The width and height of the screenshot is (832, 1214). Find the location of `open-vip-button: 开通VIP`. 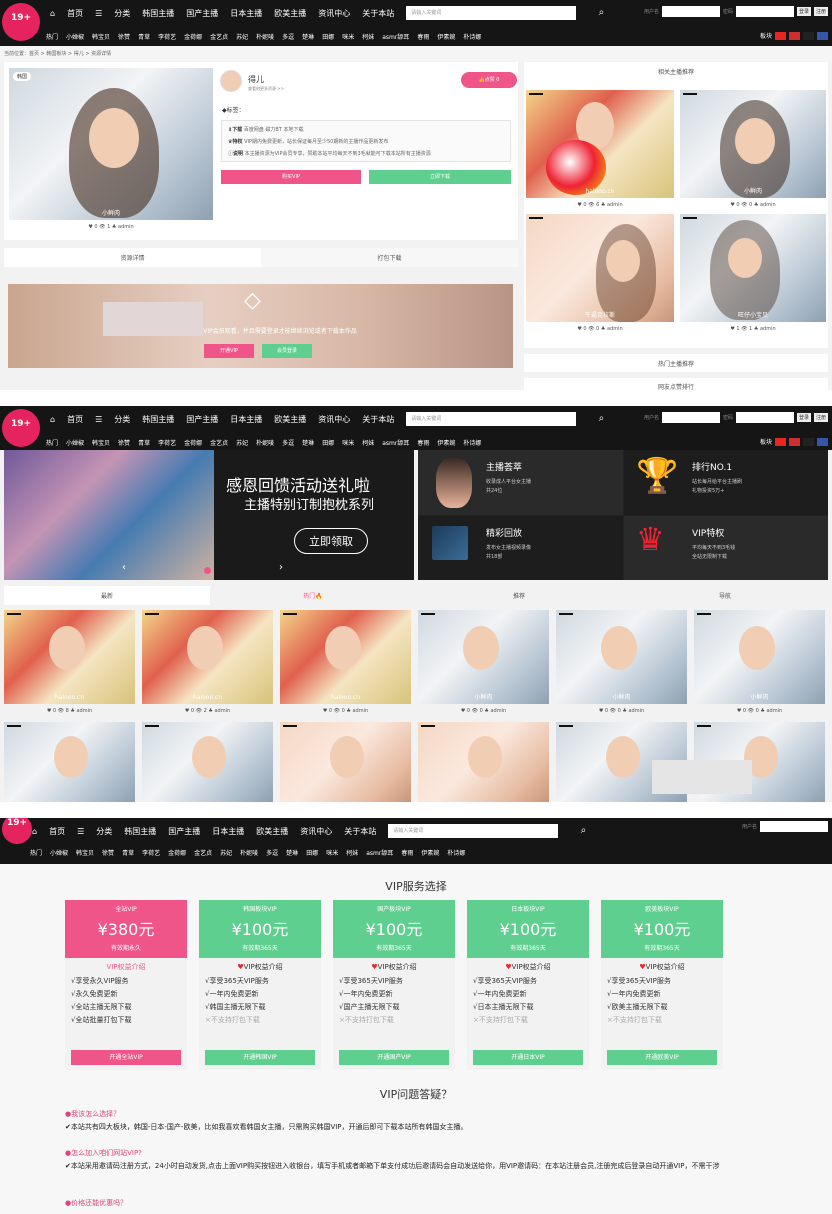

open-vip-button: 开通VIP is located at coordinates (229, 351).